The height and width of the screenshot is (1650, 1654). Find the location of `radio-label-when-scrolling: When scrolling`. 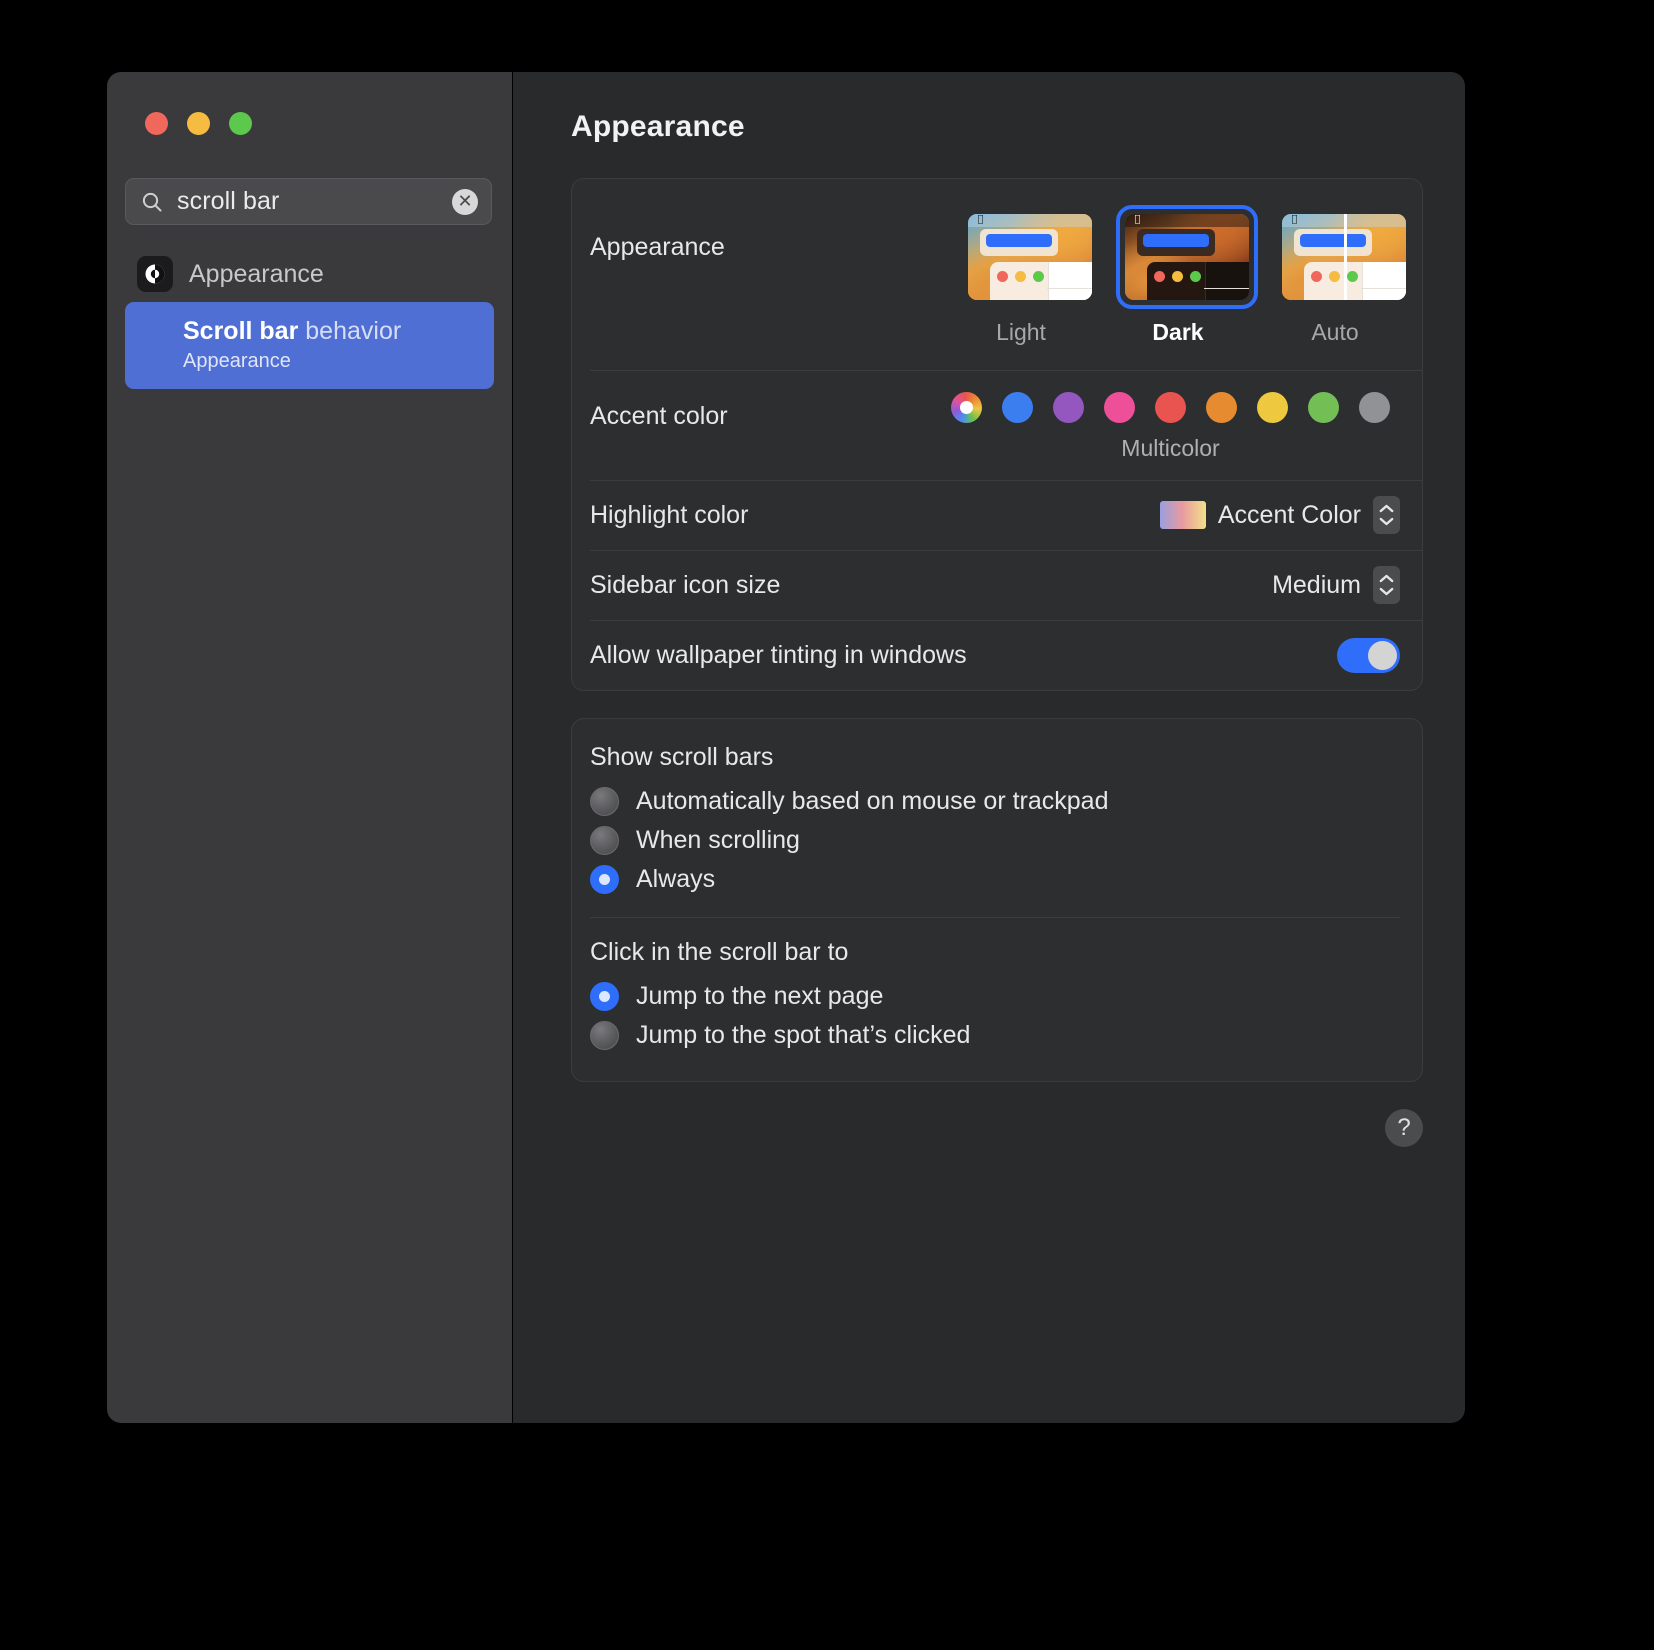

radio-label-when-scrolling: When scrolling is located at coordinates (718, 840).